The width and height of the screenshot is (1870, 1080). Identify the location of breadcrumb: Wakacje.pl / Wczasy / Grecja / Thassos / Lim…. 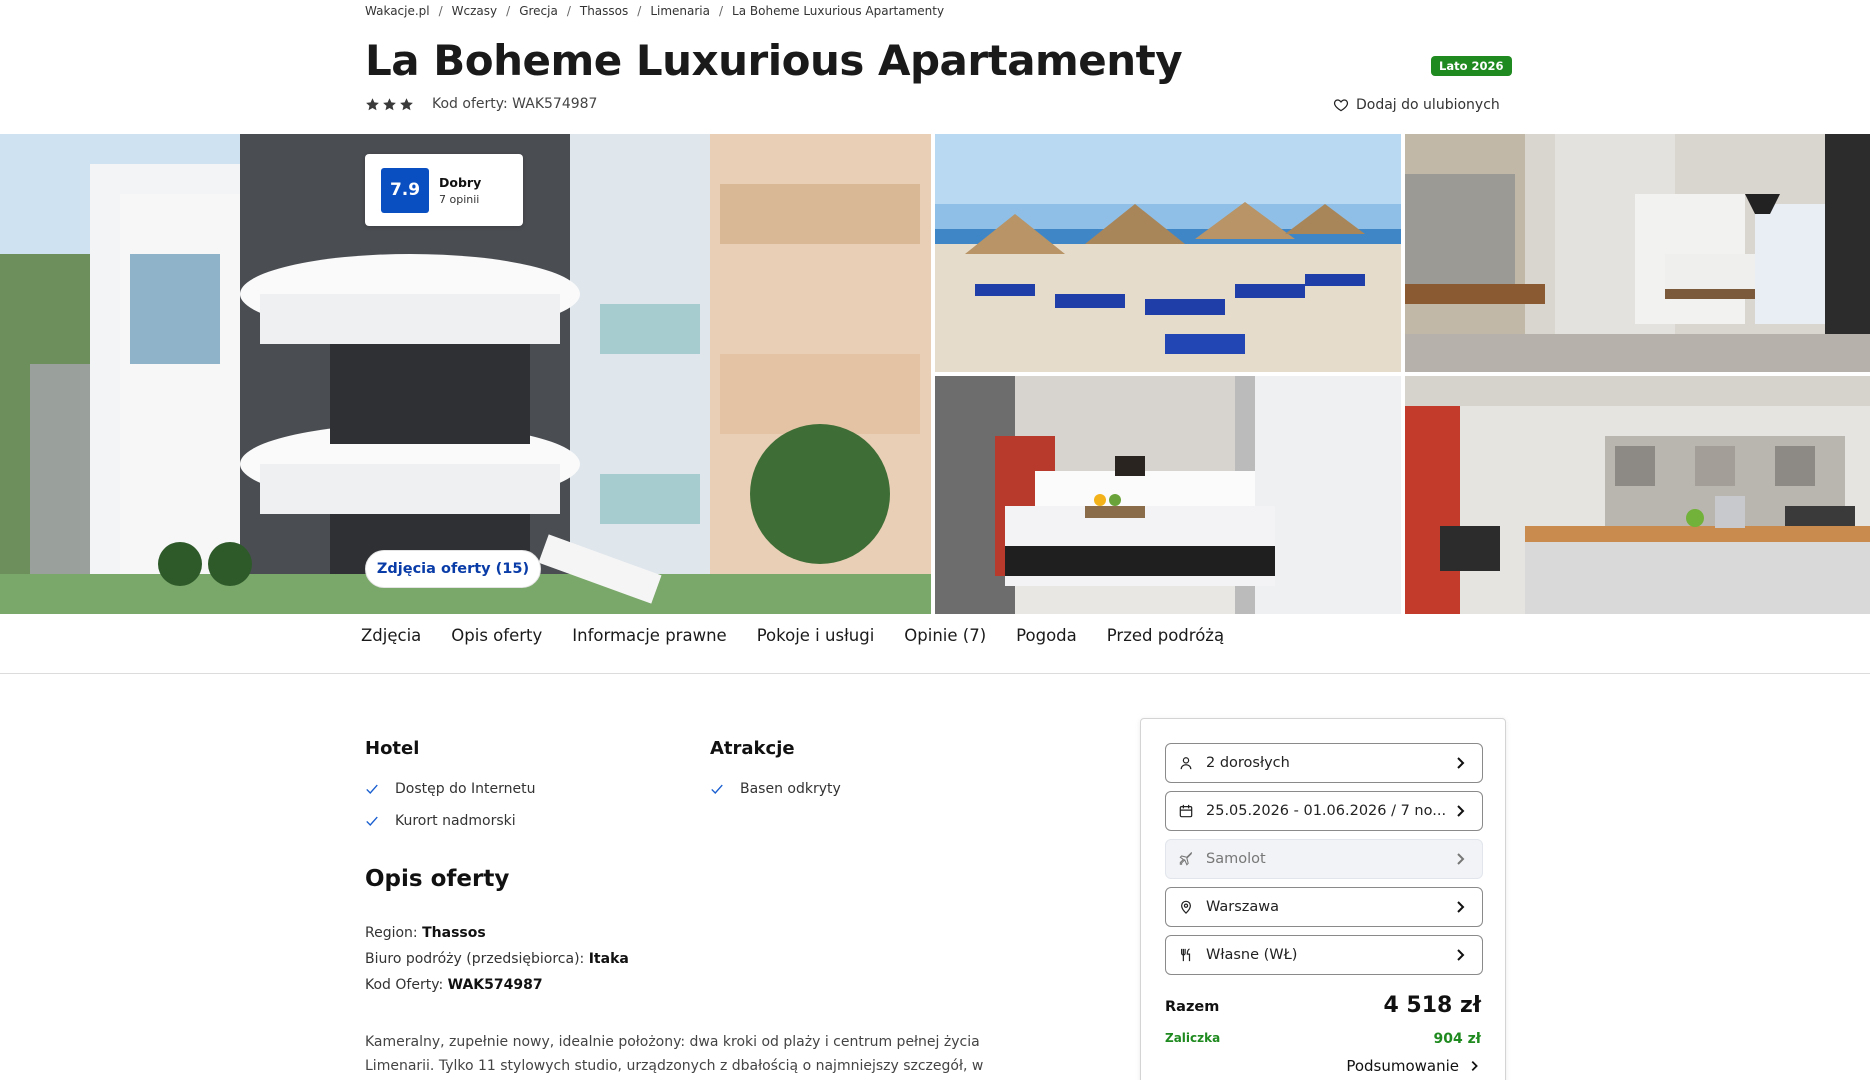
(654, 11).